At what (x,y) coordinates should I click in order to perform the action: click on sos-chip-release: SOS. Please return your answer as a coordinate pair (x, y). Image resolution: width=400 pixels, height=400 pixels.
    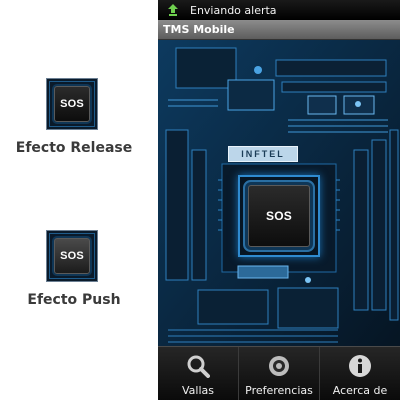
    Looking at the image, I should click on (72, 104).